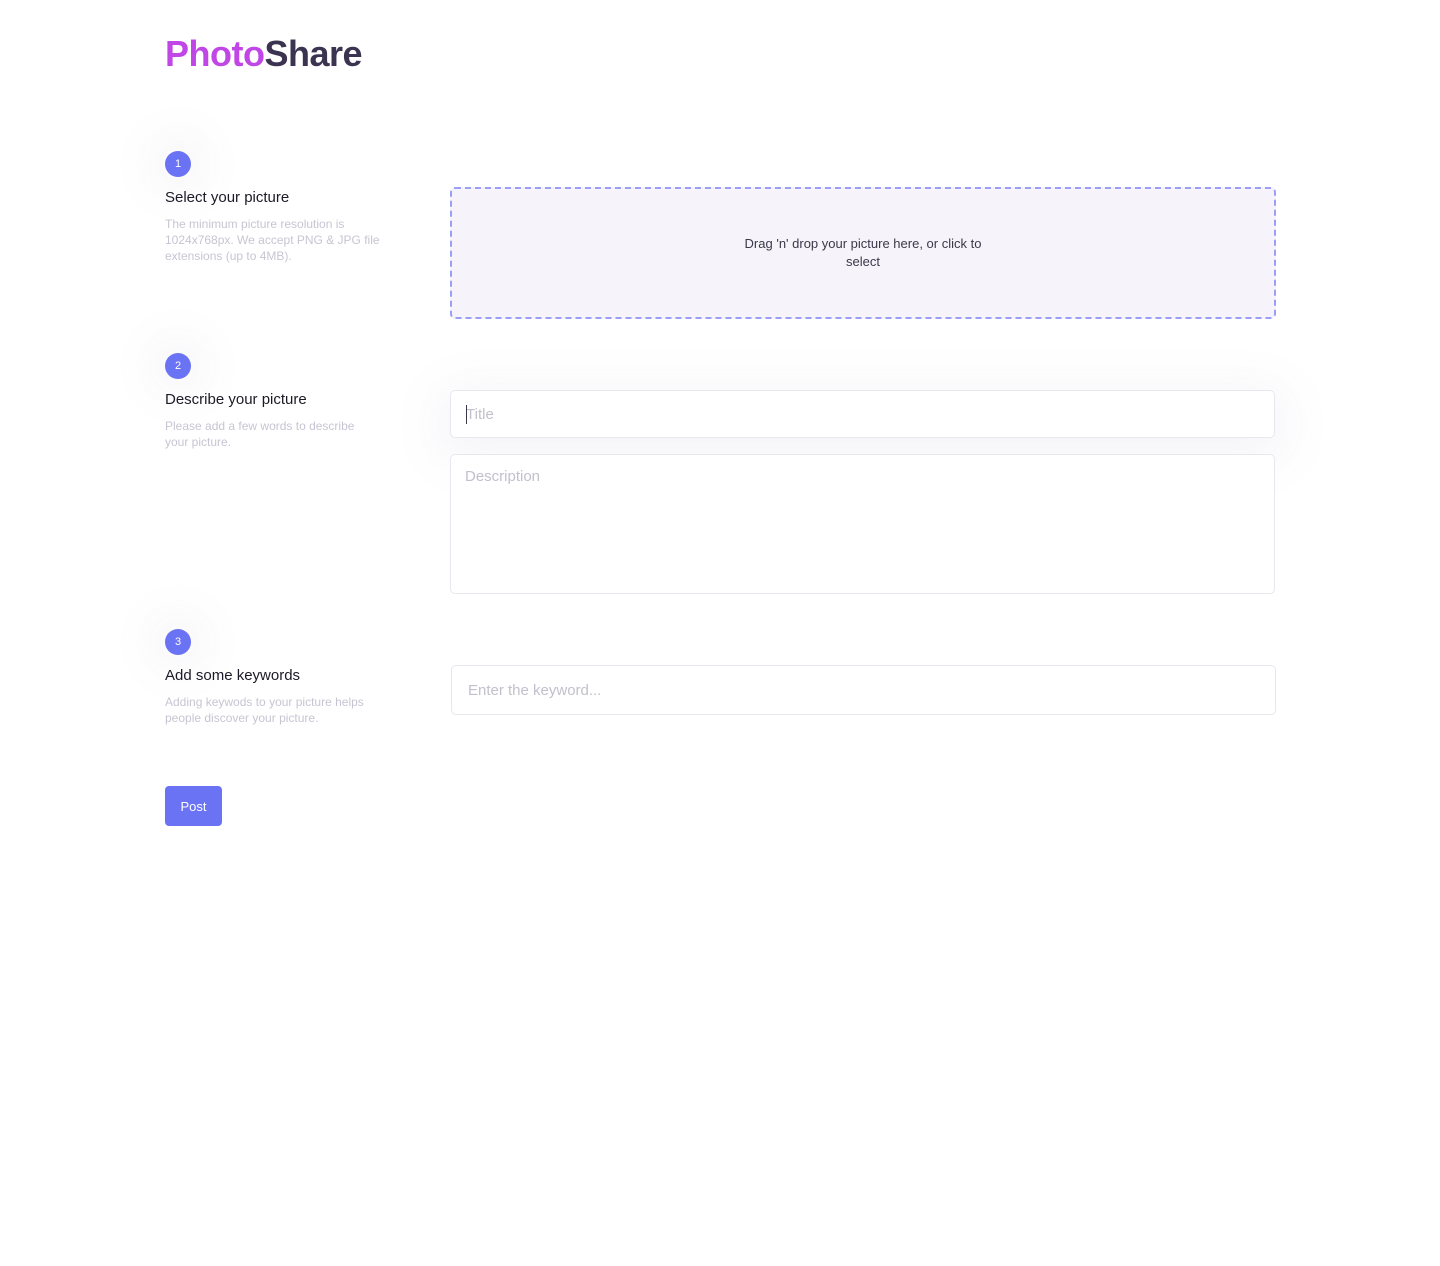 This screenshot has width=1440, height=1266. What do you see at coordinates (863, 690) in the screenshot?
I see `keyword-input` at bounding box center [863, 690].